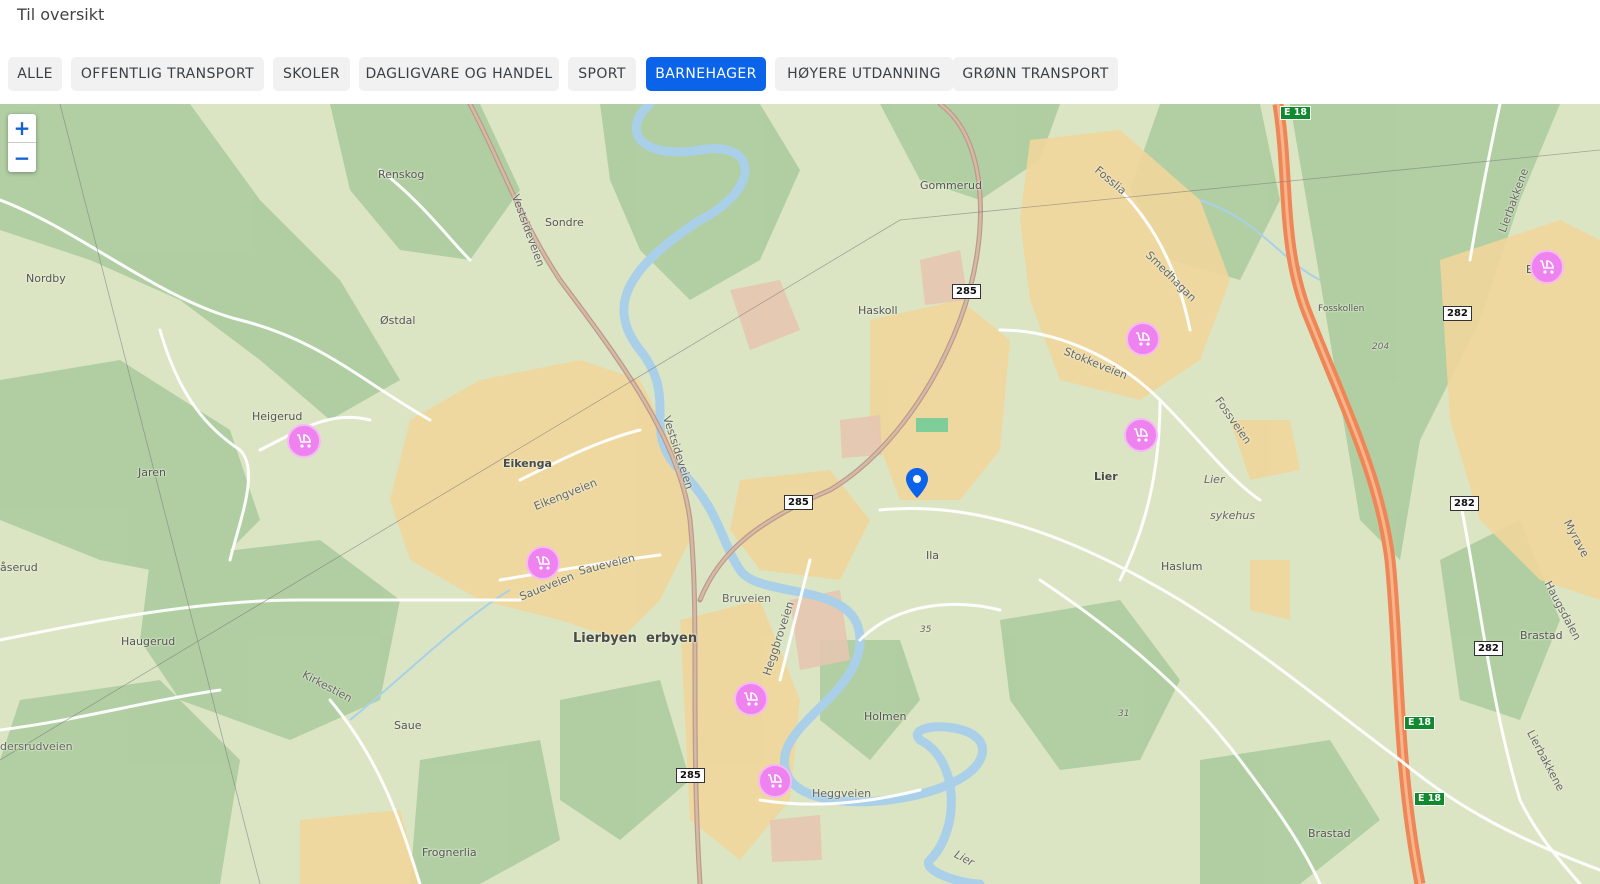  What do you see at coordinates (46, 278) in the screenshot?
I see `place-label: Nordby` at bounding box center [46, 278].